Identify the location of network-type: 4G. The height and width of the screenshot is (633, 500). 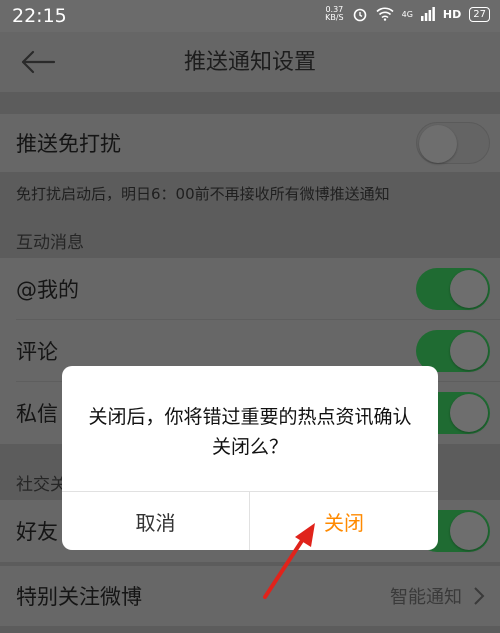
(407, 14).